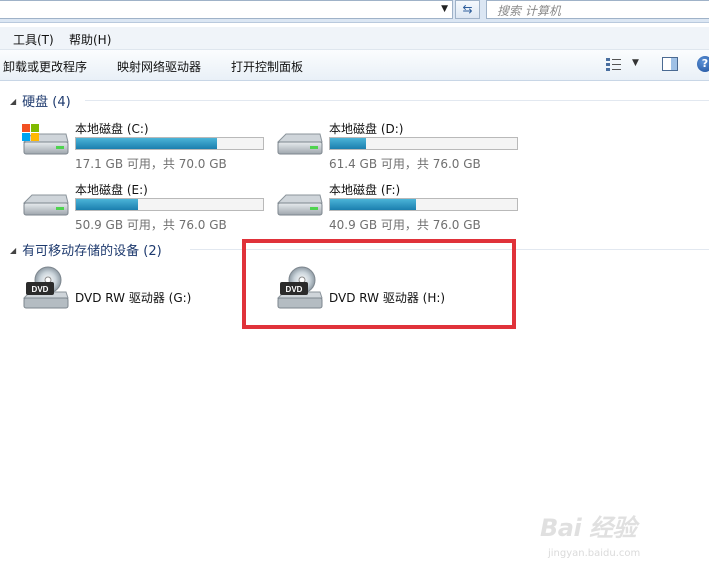 The image size is (709, 579). I want to click on drive-f: 本地磁盘 (F:) 40.9 GB 可用，共 76.0 GB, so click(399, 206).